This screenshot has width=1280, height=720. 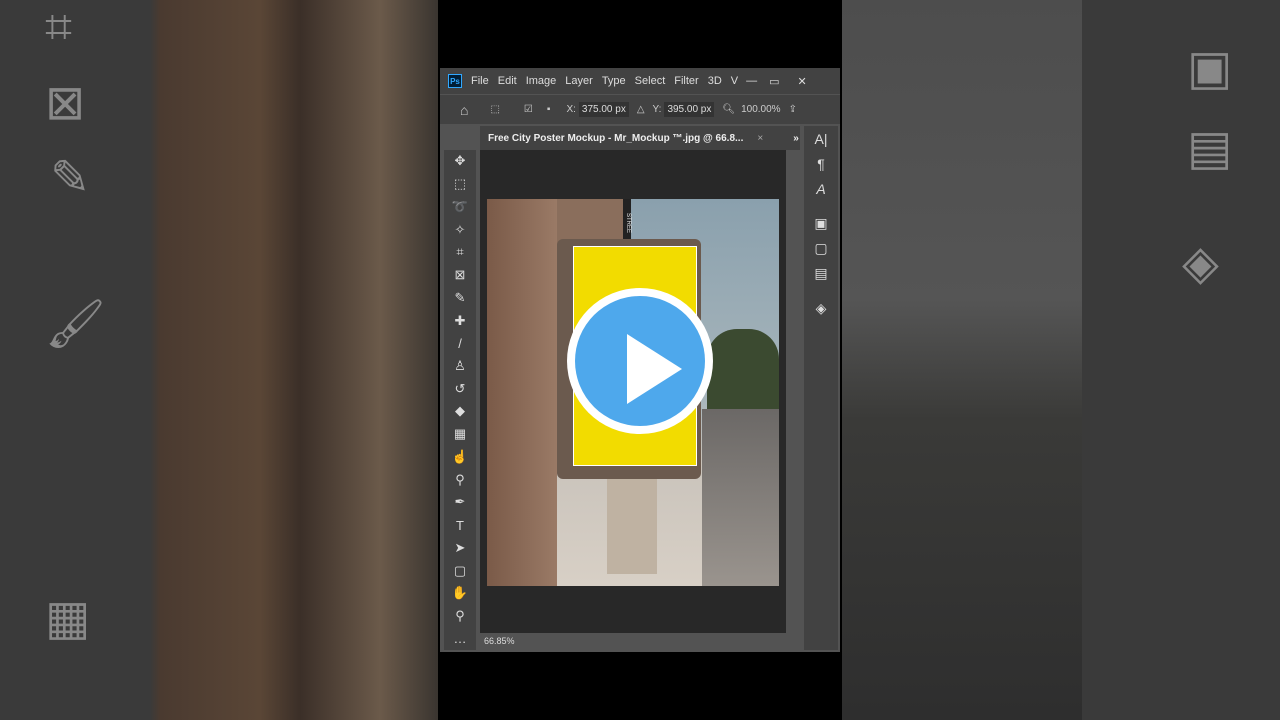 What do you see at coordinates (603, 109) in the screenshot?
I see `x-input: 375.00 px` at bounding box center [603, 109].